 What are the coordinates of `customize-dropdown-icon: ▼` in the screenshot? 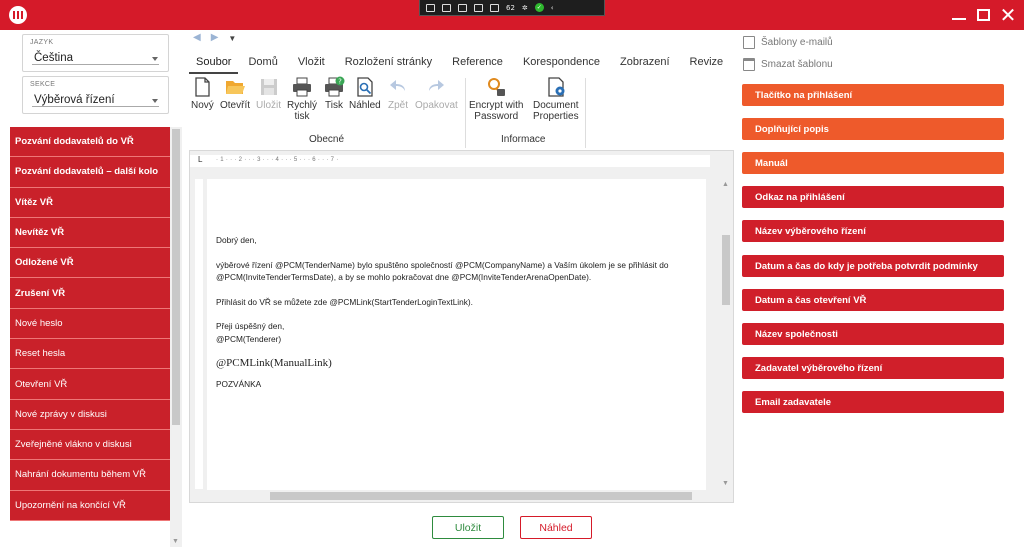 It's located at (232, 40).